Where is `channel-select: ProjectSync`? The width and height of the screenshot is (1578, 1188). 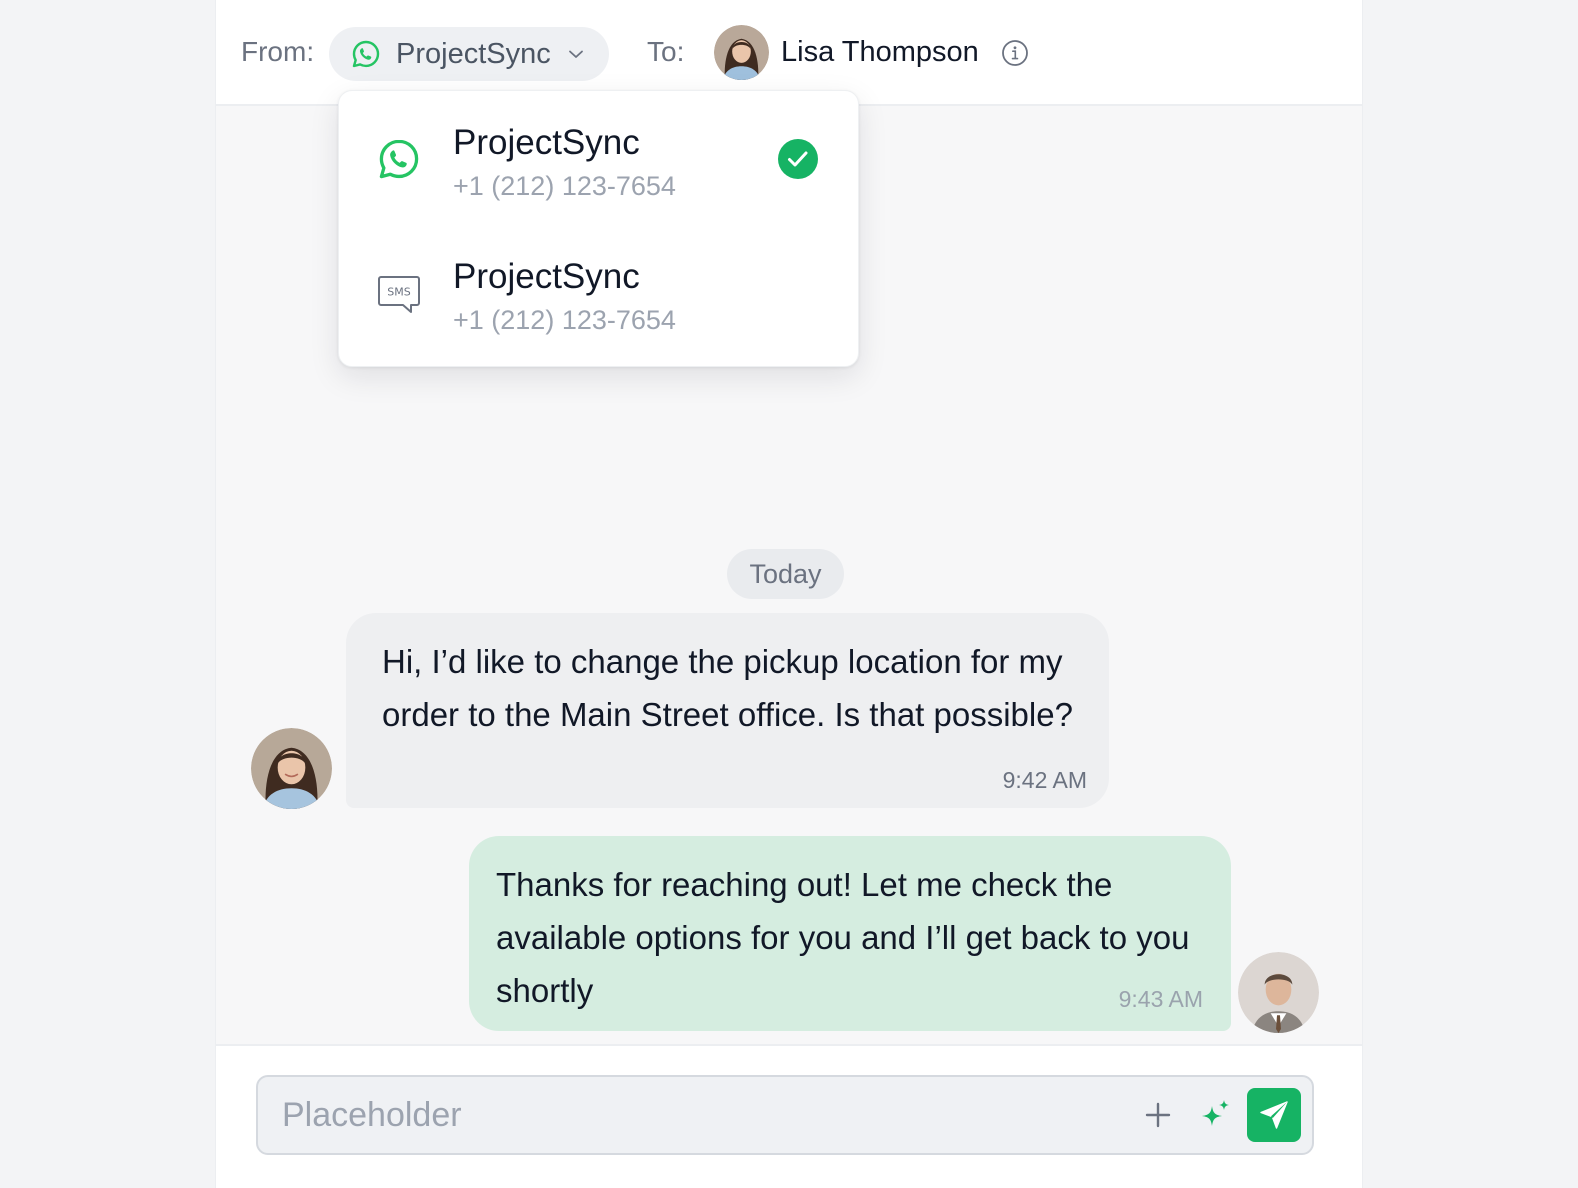 channel-select: ProjectSync is located at coordinates (469, 54).